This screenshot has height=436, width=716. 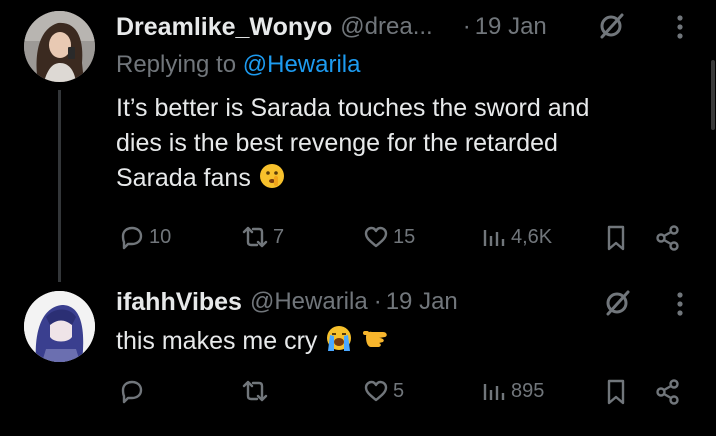 What do you see at coordinates (217, 341) in the screenshot?
I see `tweet-text-line: this makes me cry` at bounding box center [217, 341].